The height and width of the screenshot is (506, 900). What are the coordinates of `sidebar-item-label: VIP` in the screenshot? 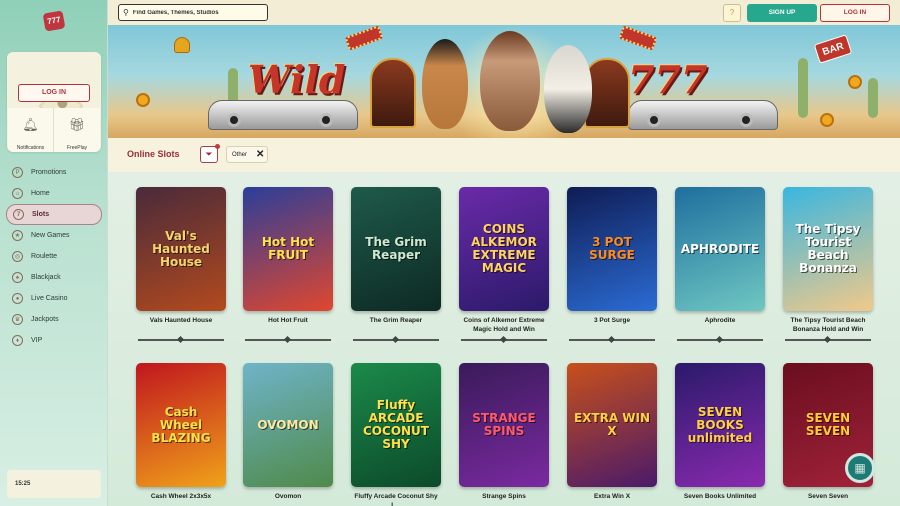 It's located at (37, 340).